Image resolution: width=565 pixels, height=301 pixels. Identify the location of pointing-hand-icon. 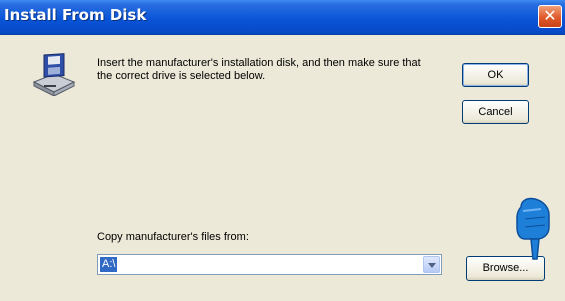
(533, 228).